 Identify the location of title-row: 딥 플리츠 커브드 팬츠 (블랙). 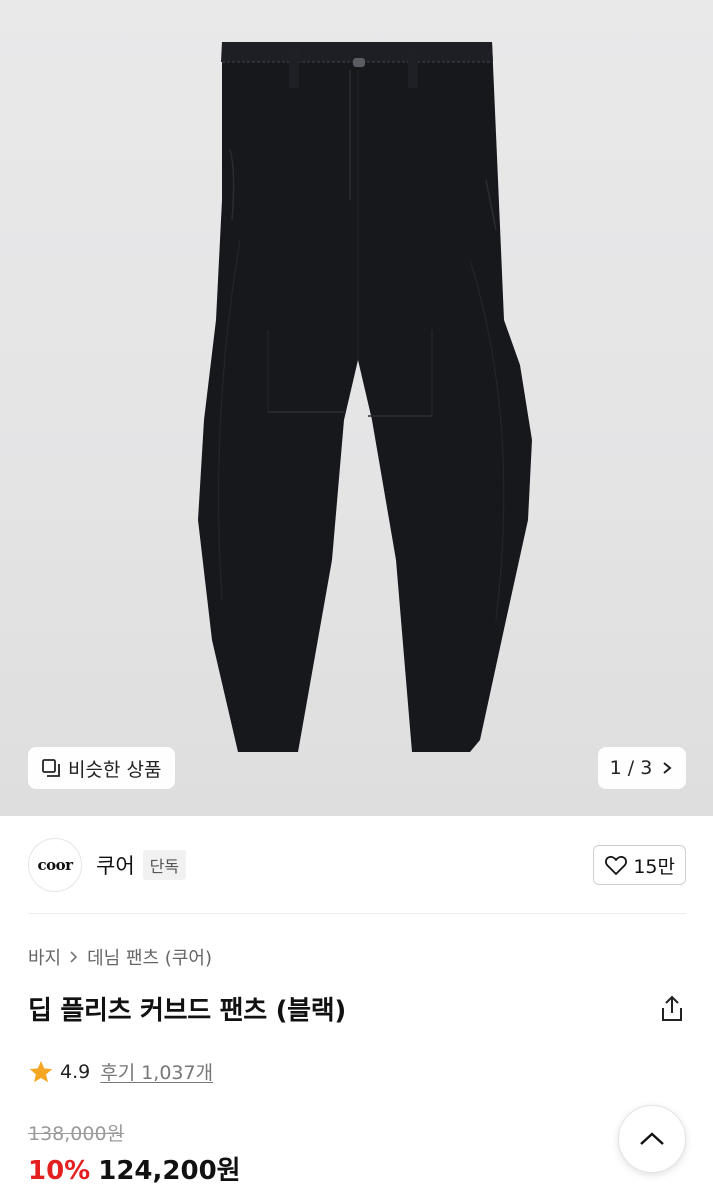
(357, 1008).